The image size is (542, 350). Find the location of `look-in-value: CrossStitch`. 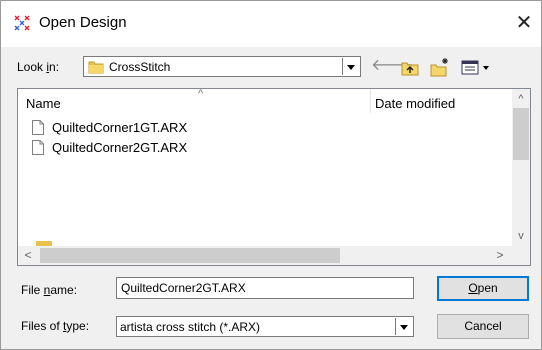

look-in-value: CrossStitch is located at coordinates (140, 67).